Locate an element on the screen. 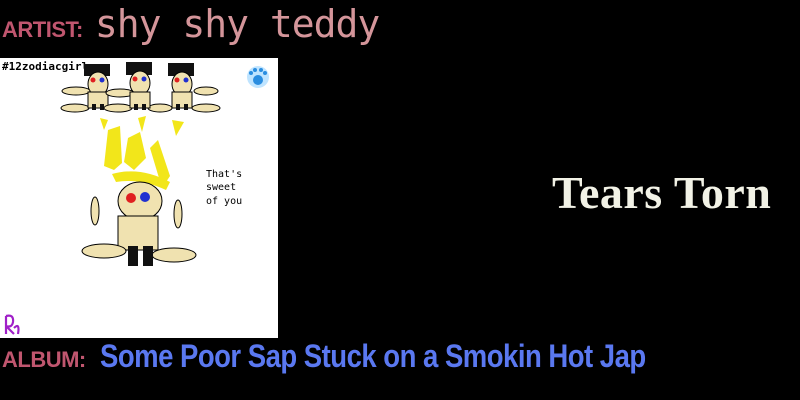  paw-print-icon is located at coordinates (258, 77).